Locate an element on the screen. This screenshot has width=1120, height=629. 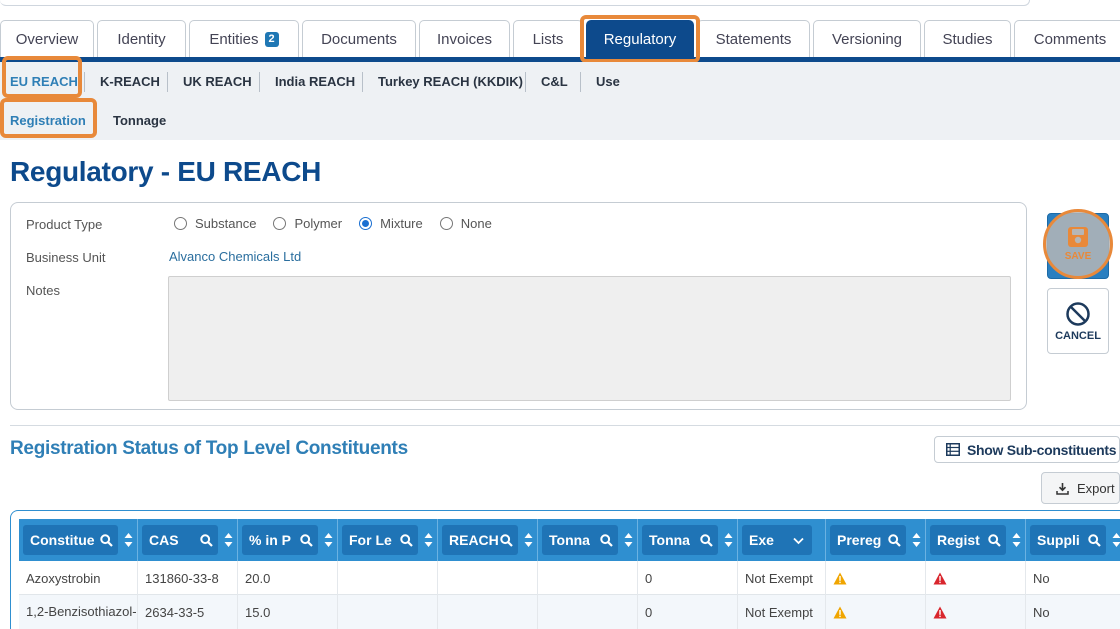
subnav-eu-reach: EU REACH is located at coordinates (44, 82).